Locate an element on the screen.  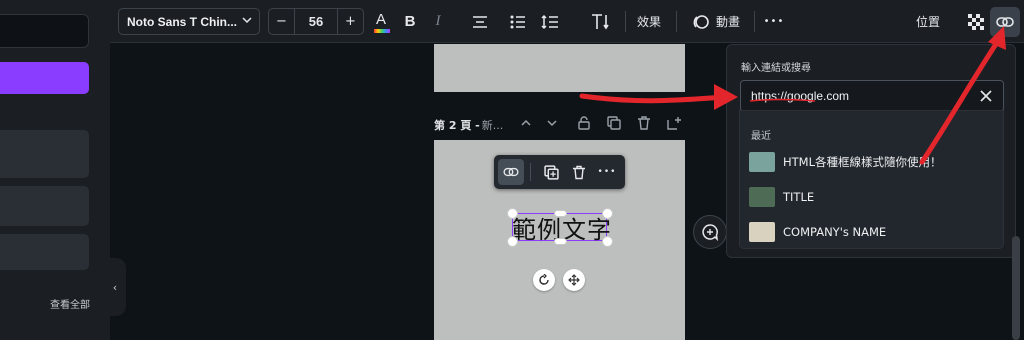
move-icon is located at coordinates (574, 280).